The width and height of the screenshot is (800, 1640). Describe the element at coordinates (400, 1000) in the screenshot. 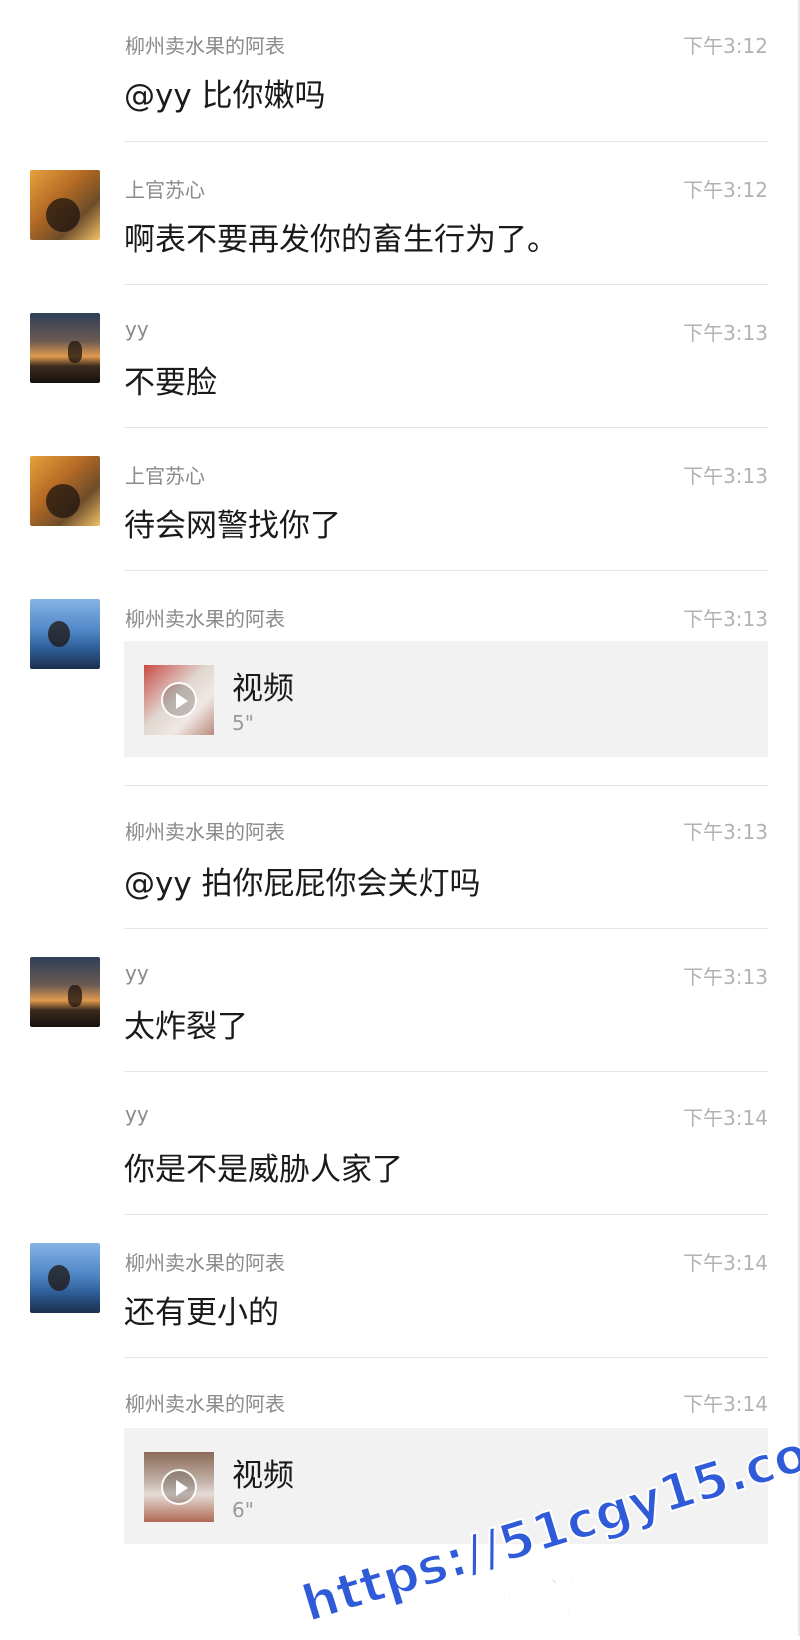

I see `message-item: yy 下午3:13 太炸裂了` at that location.